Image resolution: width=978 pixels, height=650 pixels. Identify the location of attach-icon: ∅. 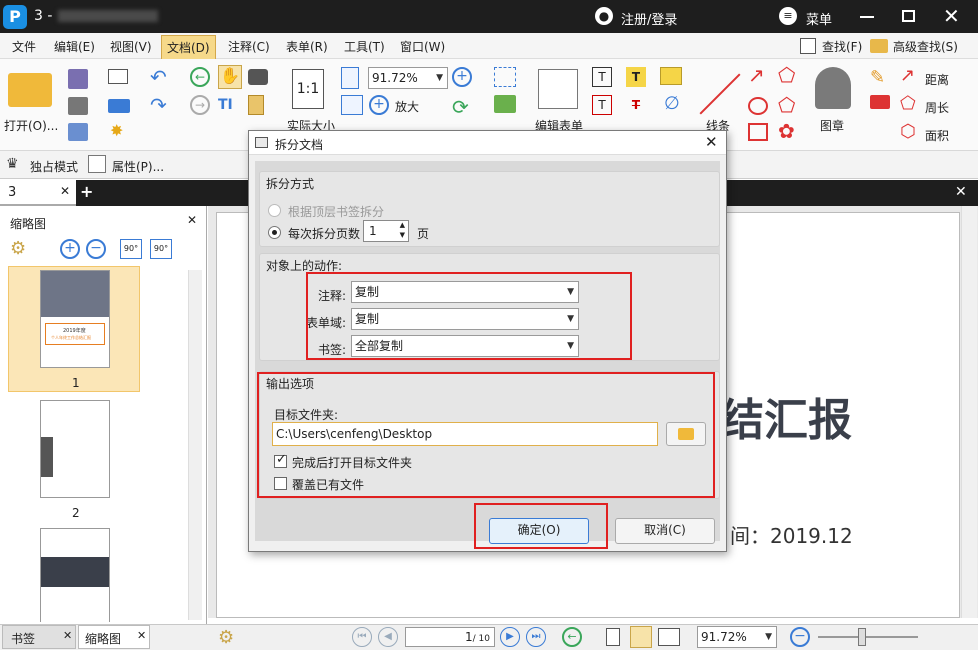
(672, 103).